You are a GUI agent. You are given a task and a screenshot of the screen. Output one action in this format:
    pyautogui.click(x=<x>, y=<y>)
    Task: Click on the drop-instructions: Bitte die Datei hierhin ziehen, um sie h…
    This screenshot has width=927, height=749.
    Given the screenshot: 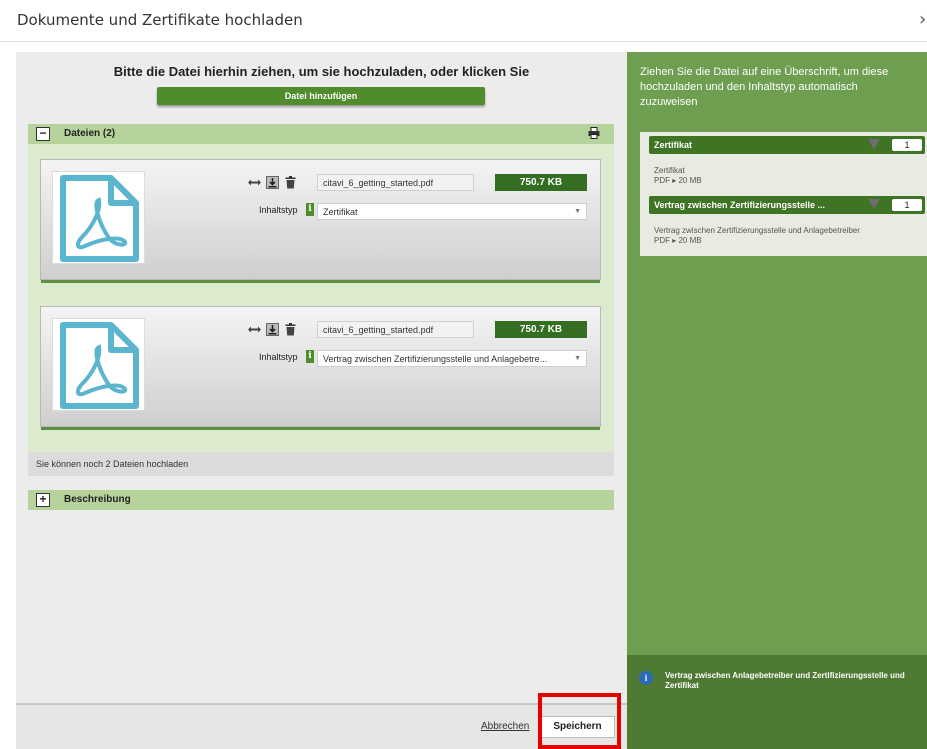 What is the action you would take?
    pyautogui.click(x=321, y=71)
    